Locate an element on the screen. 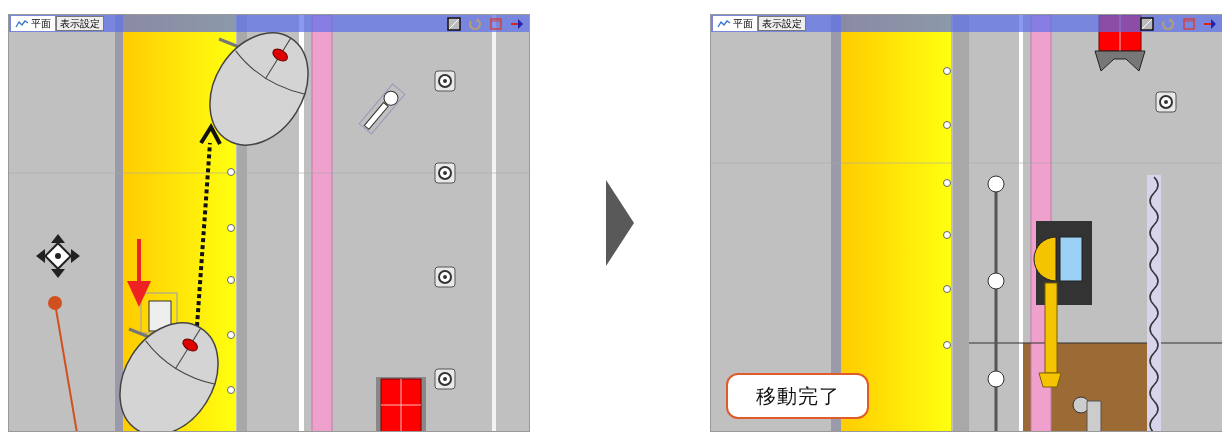 The width and height of the screenshot is (1222, 432). vehicle-drawing is located at coordinates (401, 404).